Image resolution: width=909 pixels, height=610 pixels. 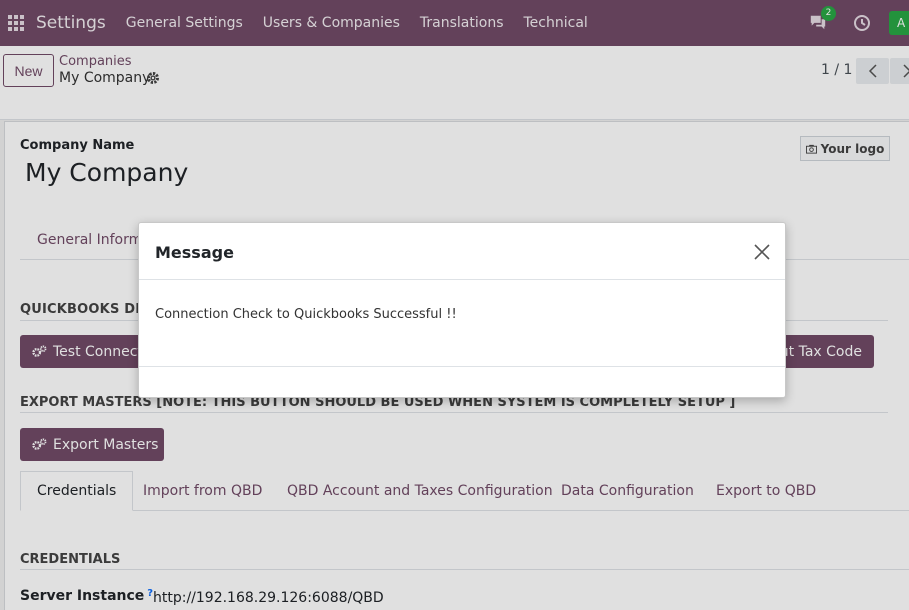 I want to click on close-icon, so click(x=762, y=252).